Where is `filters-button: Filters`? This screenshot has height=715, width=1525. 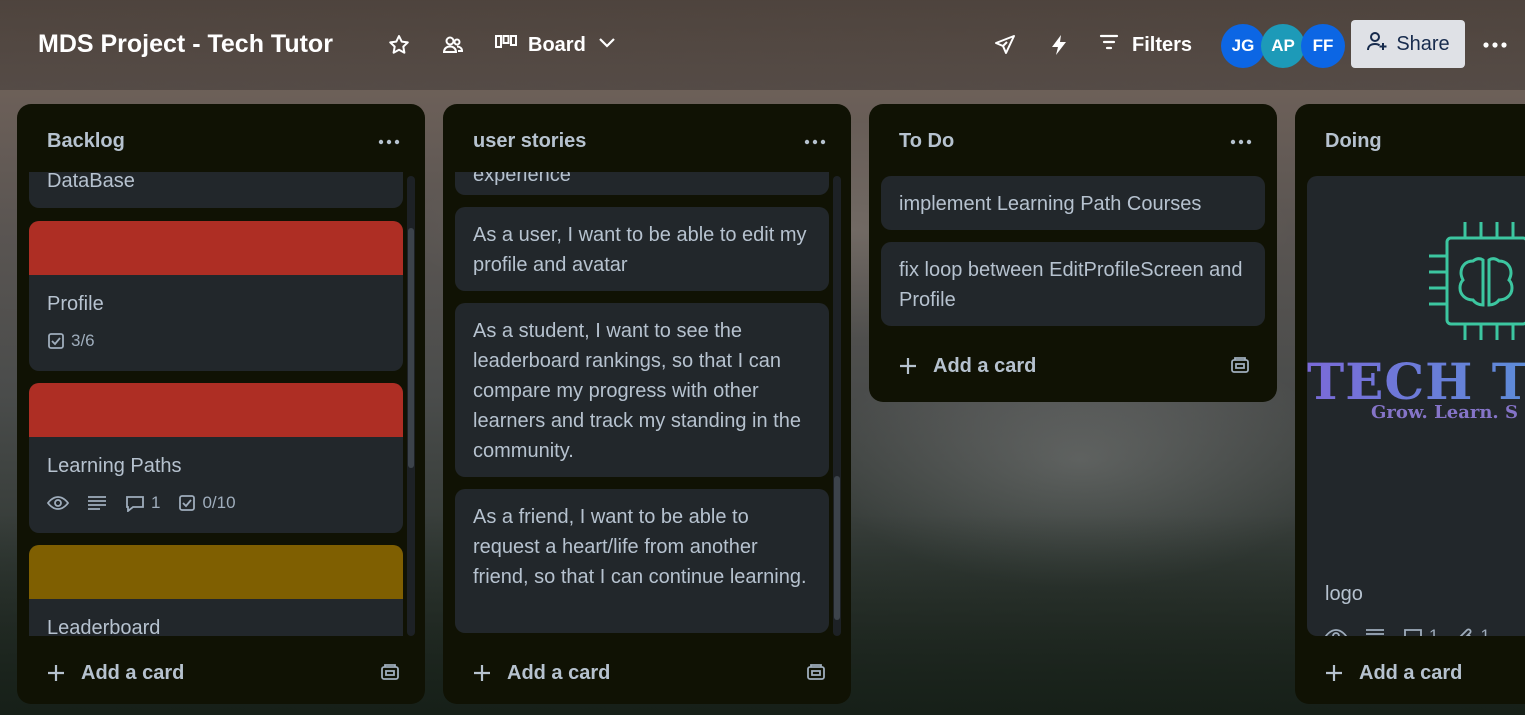 filters-button: Filters is located at coordinates (1145, 45).